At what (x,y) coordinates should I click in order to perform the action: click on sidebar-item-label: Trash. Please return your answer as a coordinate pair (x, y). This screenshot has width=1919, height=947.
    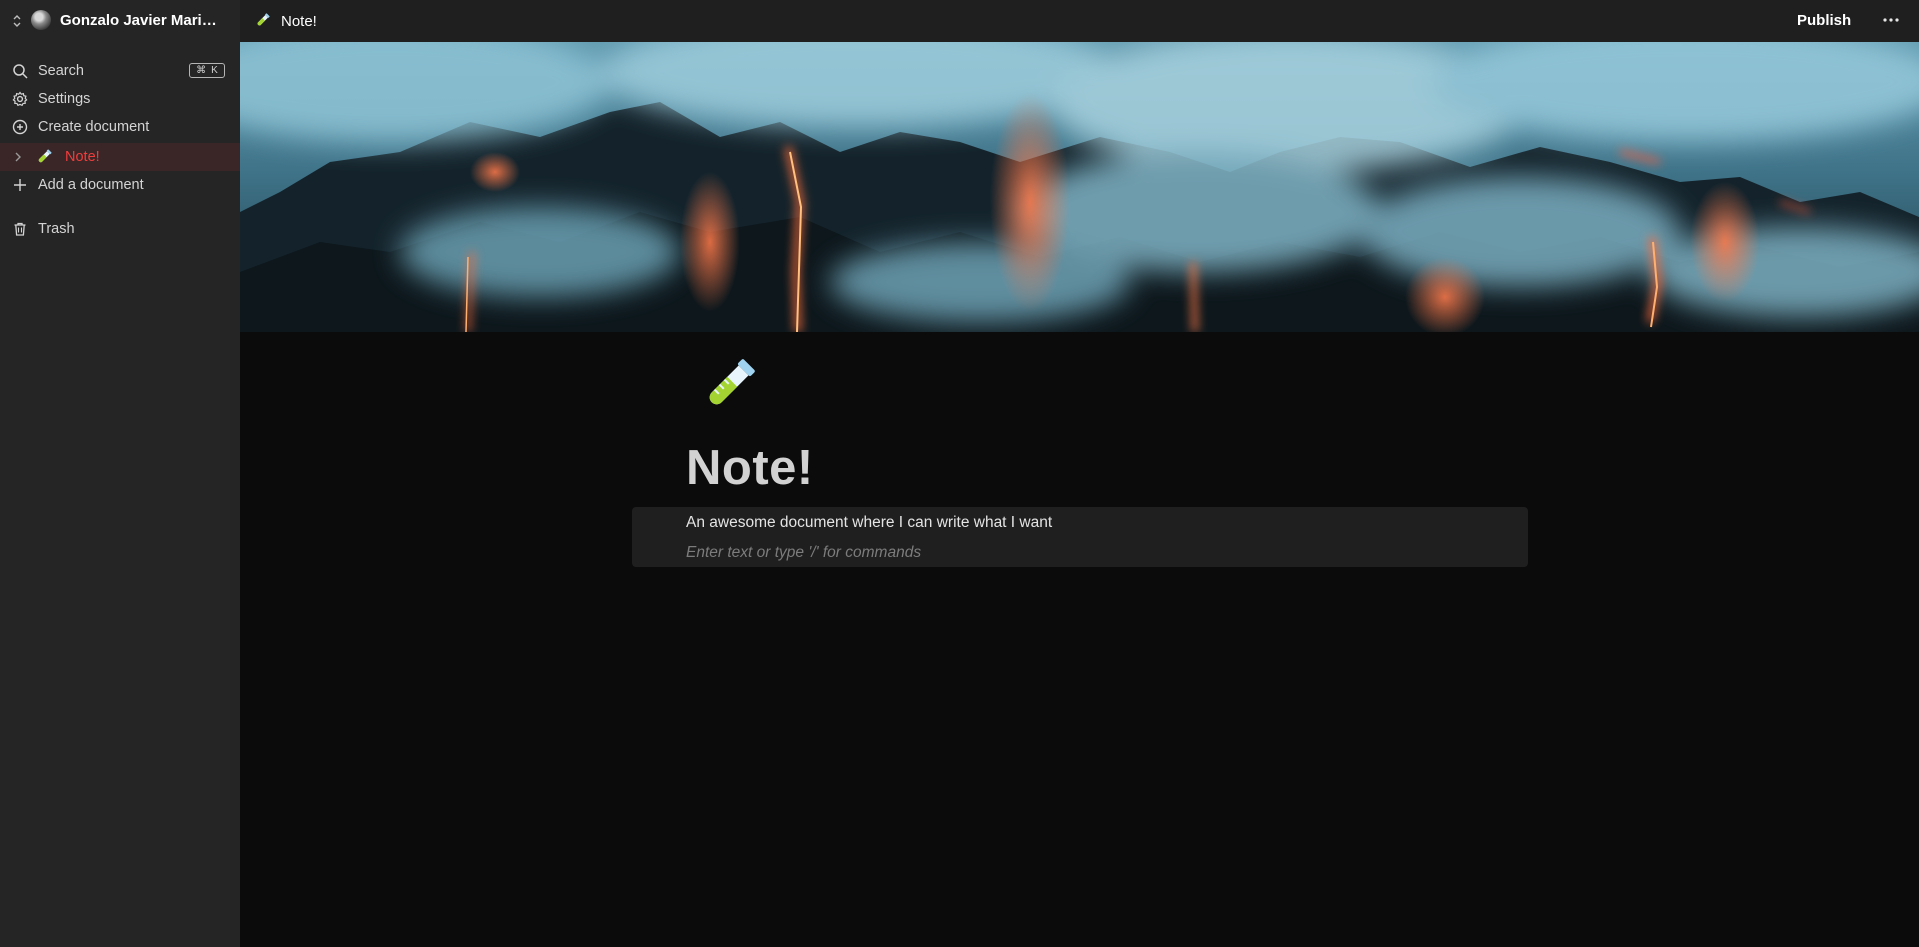
    Looking at the image, I should click on (56, 229).